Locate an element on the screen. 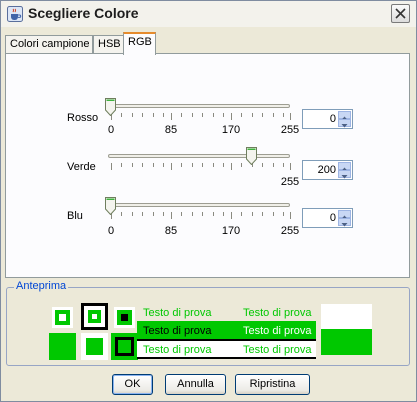 The width and height of the screenshot is (417, 402). preview-swatch-color is located at coordinates (346, 342).